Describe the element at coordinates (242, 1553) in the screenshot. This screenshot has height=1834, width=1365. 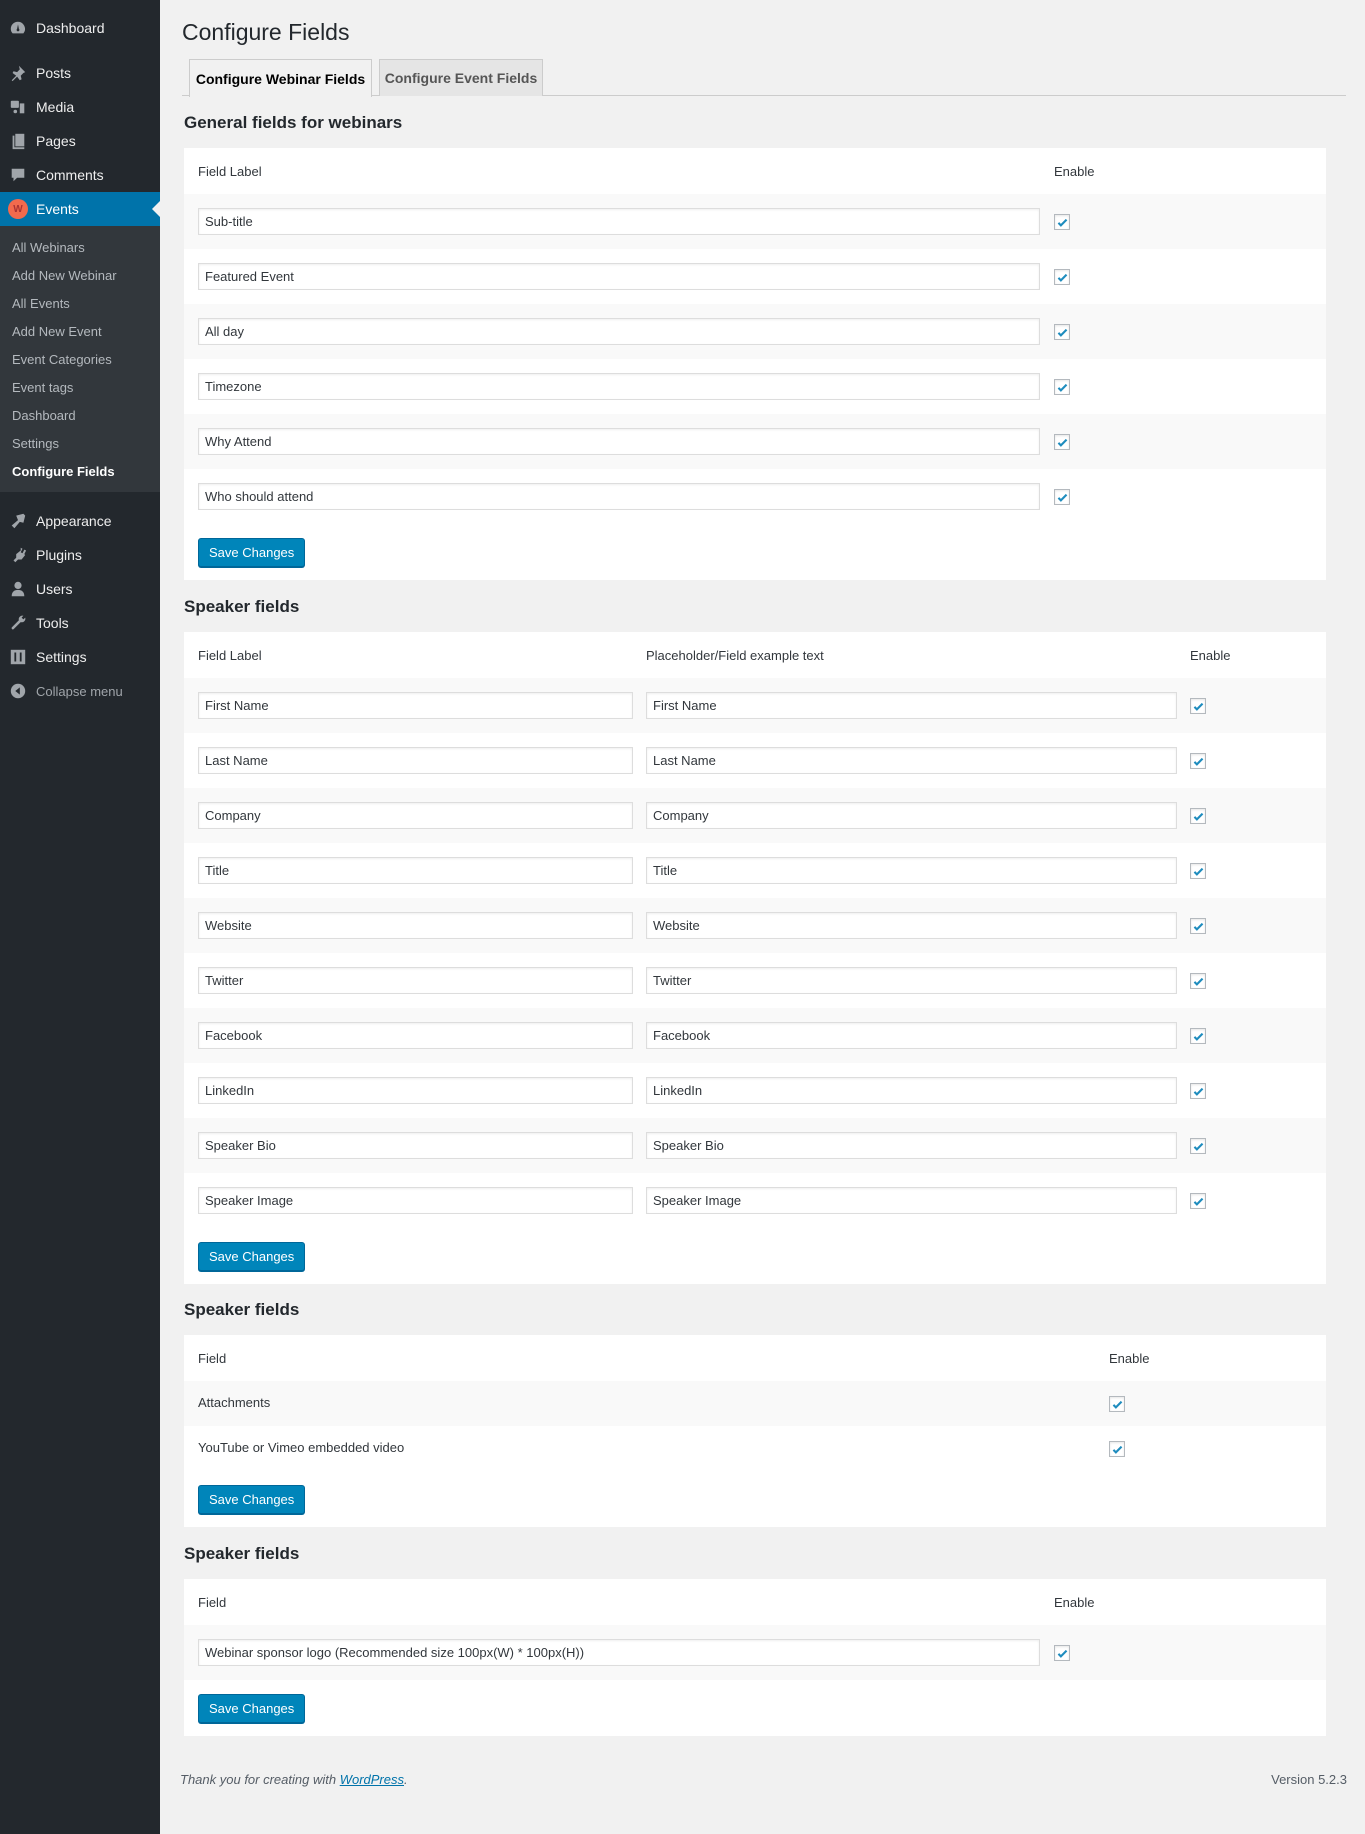
I see `sponsor-section-title: Speaker fields` at that location.